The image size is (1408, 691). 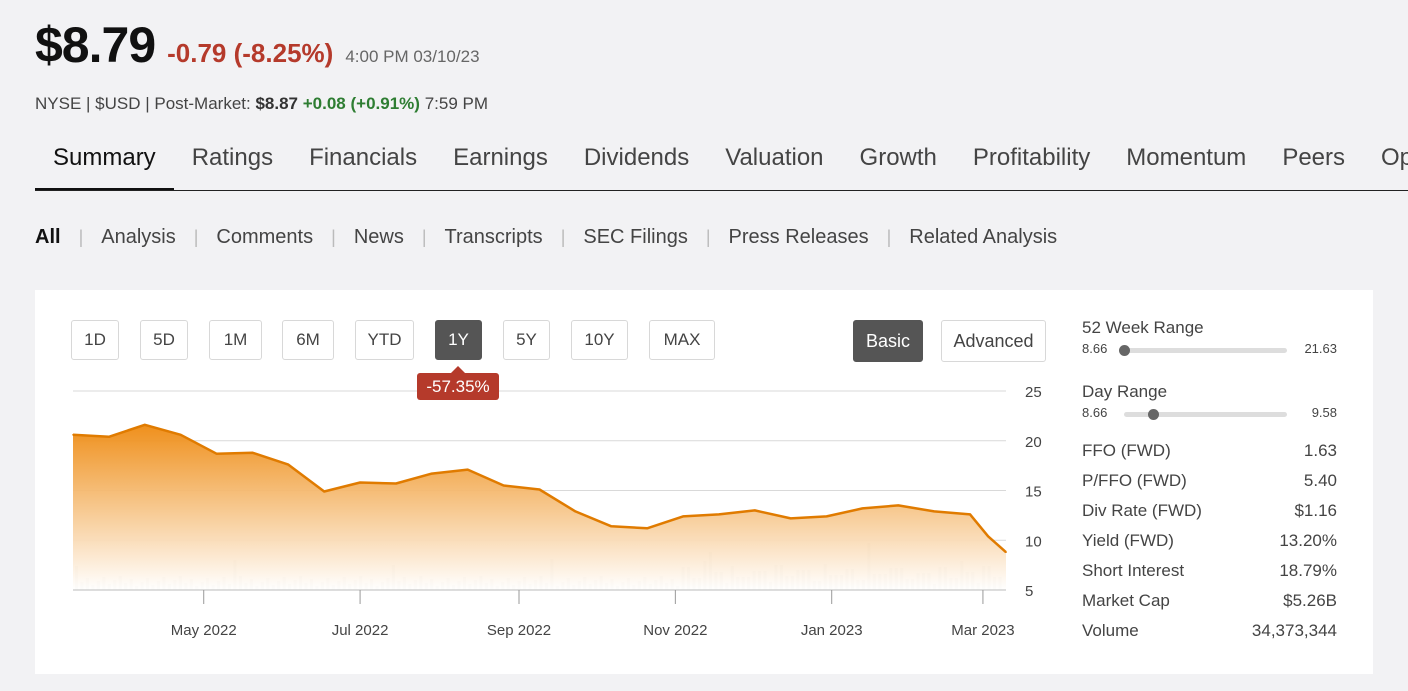 What do you see at coordinates (164, 340) in the screenshot?
I see `range-5d-button: 5D` at bounding box center [164, 340].